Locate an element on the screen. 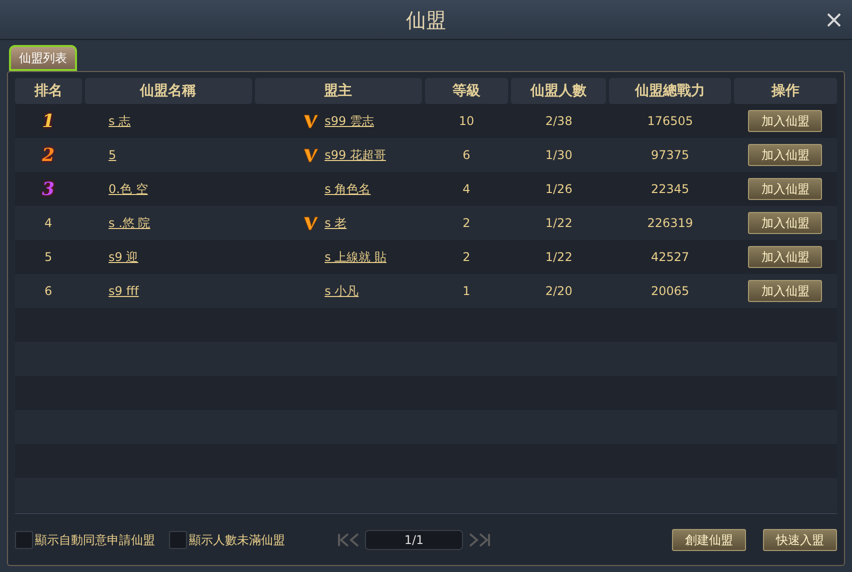 The width and height of the screenshot is (852, 572). action-button: 創建仙盟 is located at coordinates (709, 539).